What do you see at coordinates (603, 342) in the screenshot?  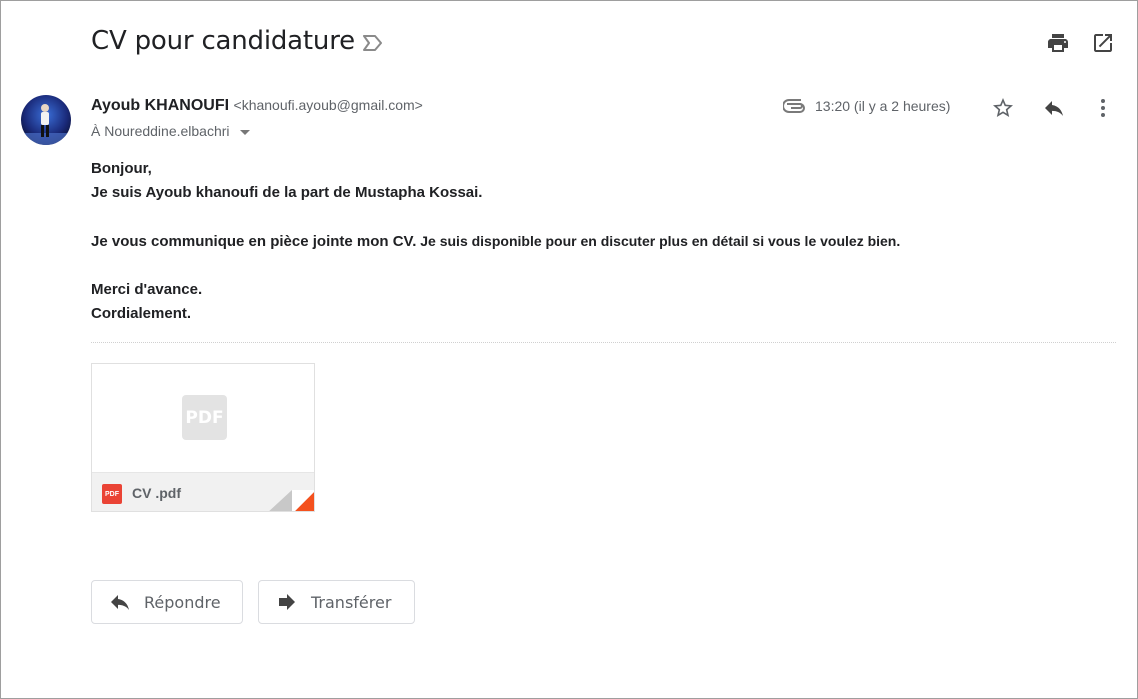 I see `attachment-separator` at bounding box center [603, 342].